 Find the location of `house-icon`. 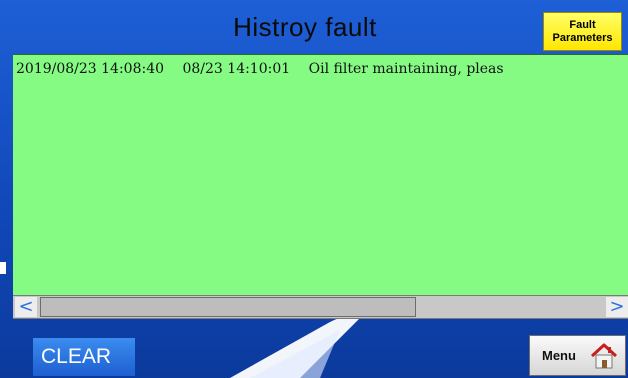

house-icon is located at coordinates (604, 356).